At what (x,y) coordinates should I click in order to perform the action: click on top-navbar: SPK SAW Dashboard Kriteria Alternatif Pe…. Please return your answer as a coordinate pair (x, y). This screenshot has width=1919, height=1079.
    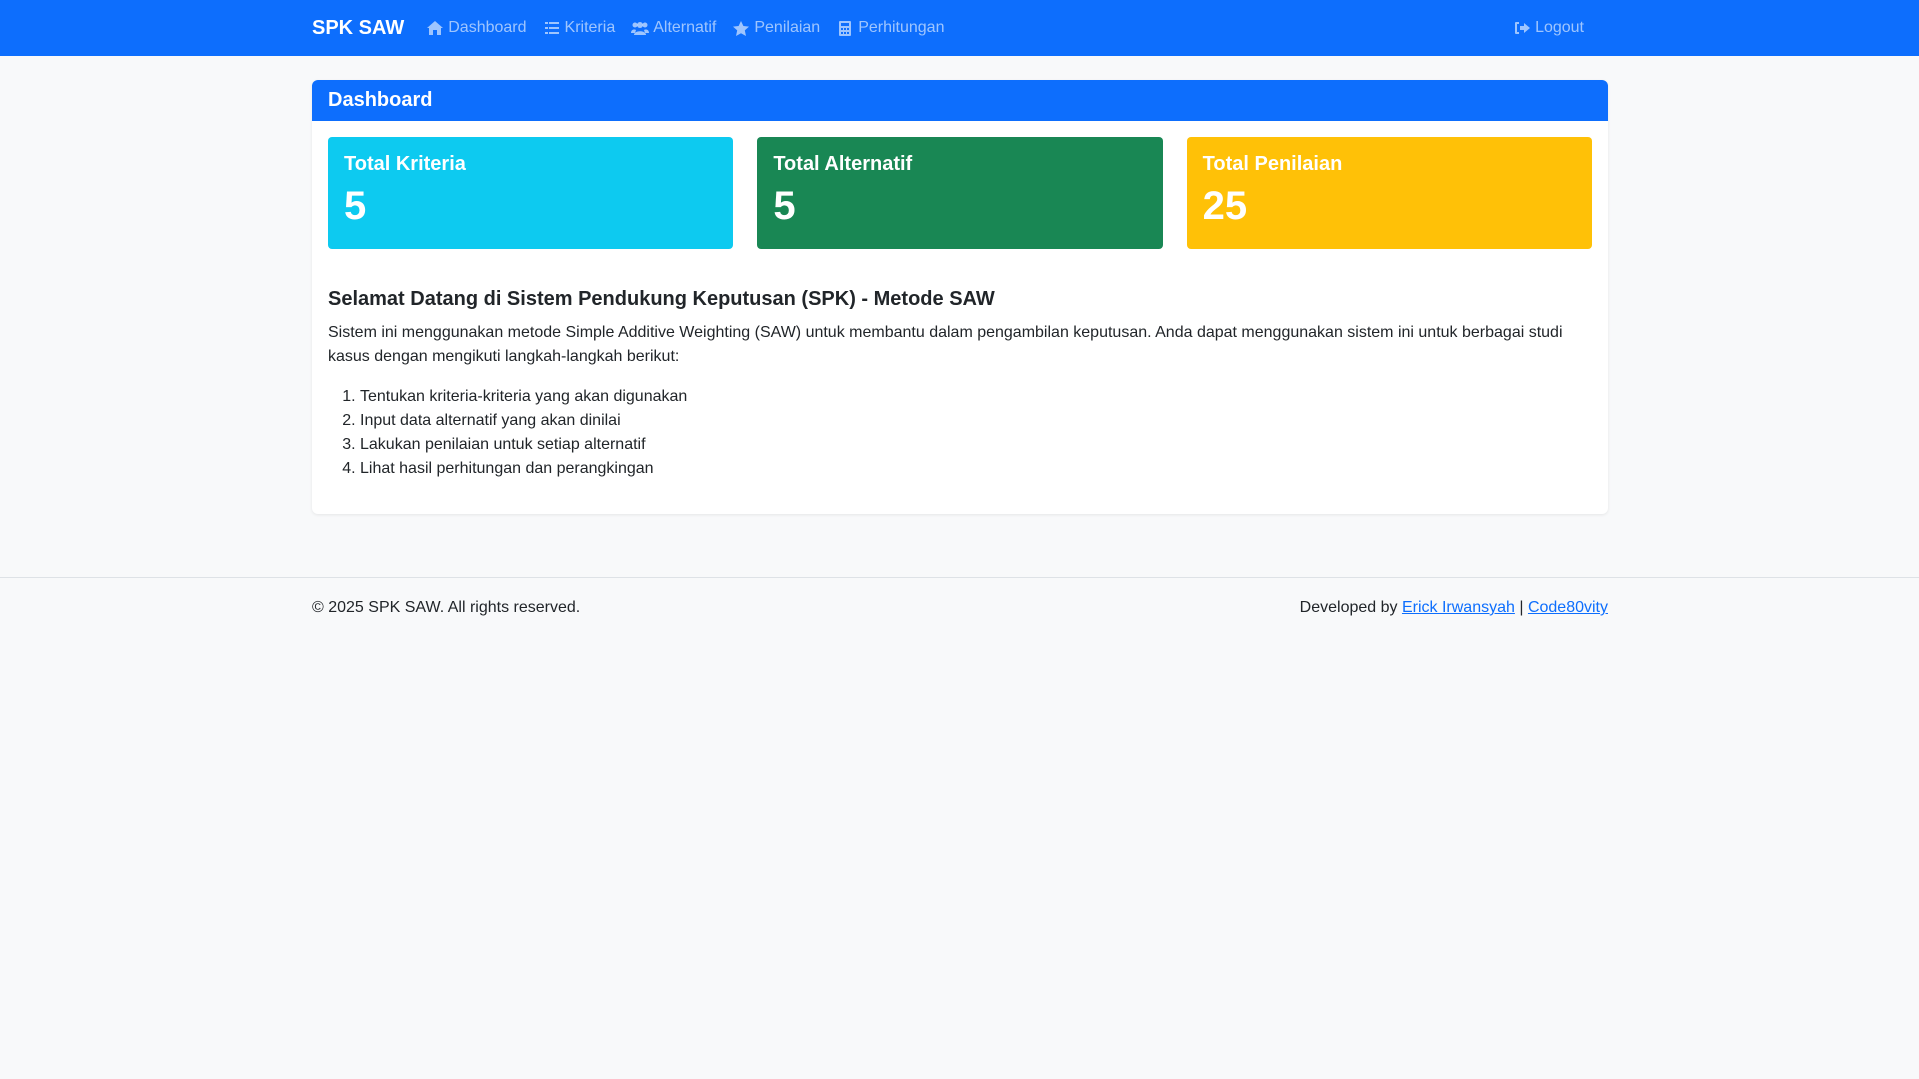
    Looking at the image, I should click on (959, 28).